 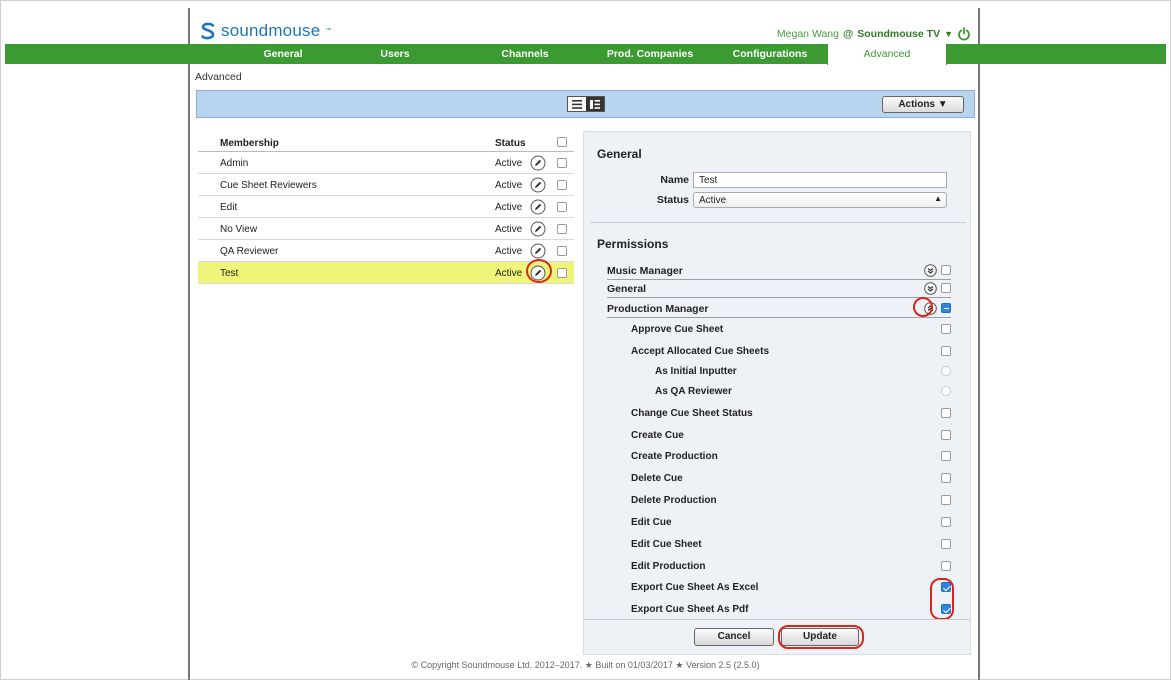 What do you see at coordinates (395, 54) in the screenshot?
I see `tab-users: Users` at bounding box center [395, 54].